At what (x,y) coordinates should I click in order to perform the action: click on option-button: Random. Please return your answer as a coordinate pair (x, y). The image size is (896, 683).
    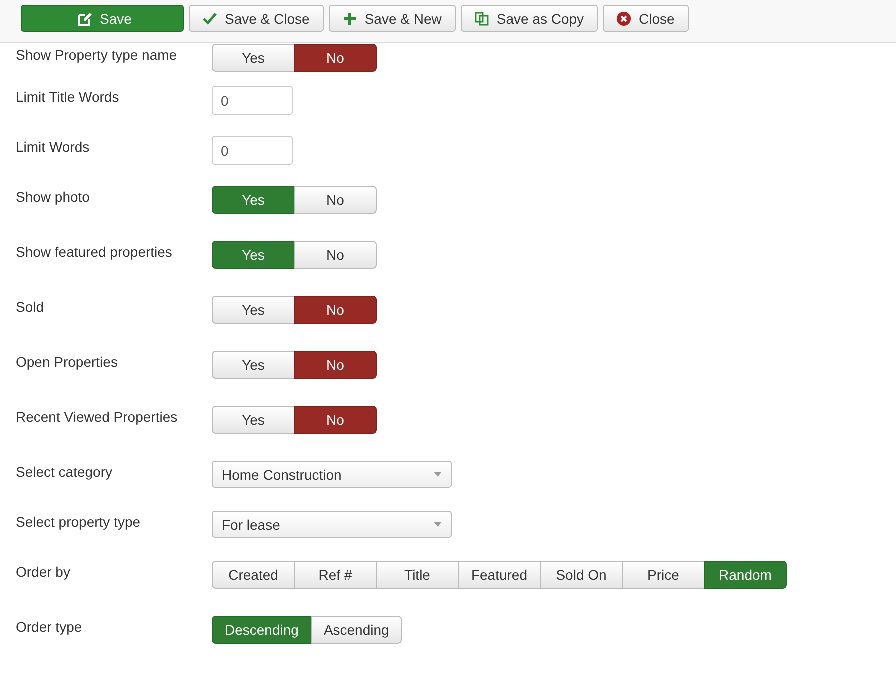
    Looking at the image, I should click on (745, 575).